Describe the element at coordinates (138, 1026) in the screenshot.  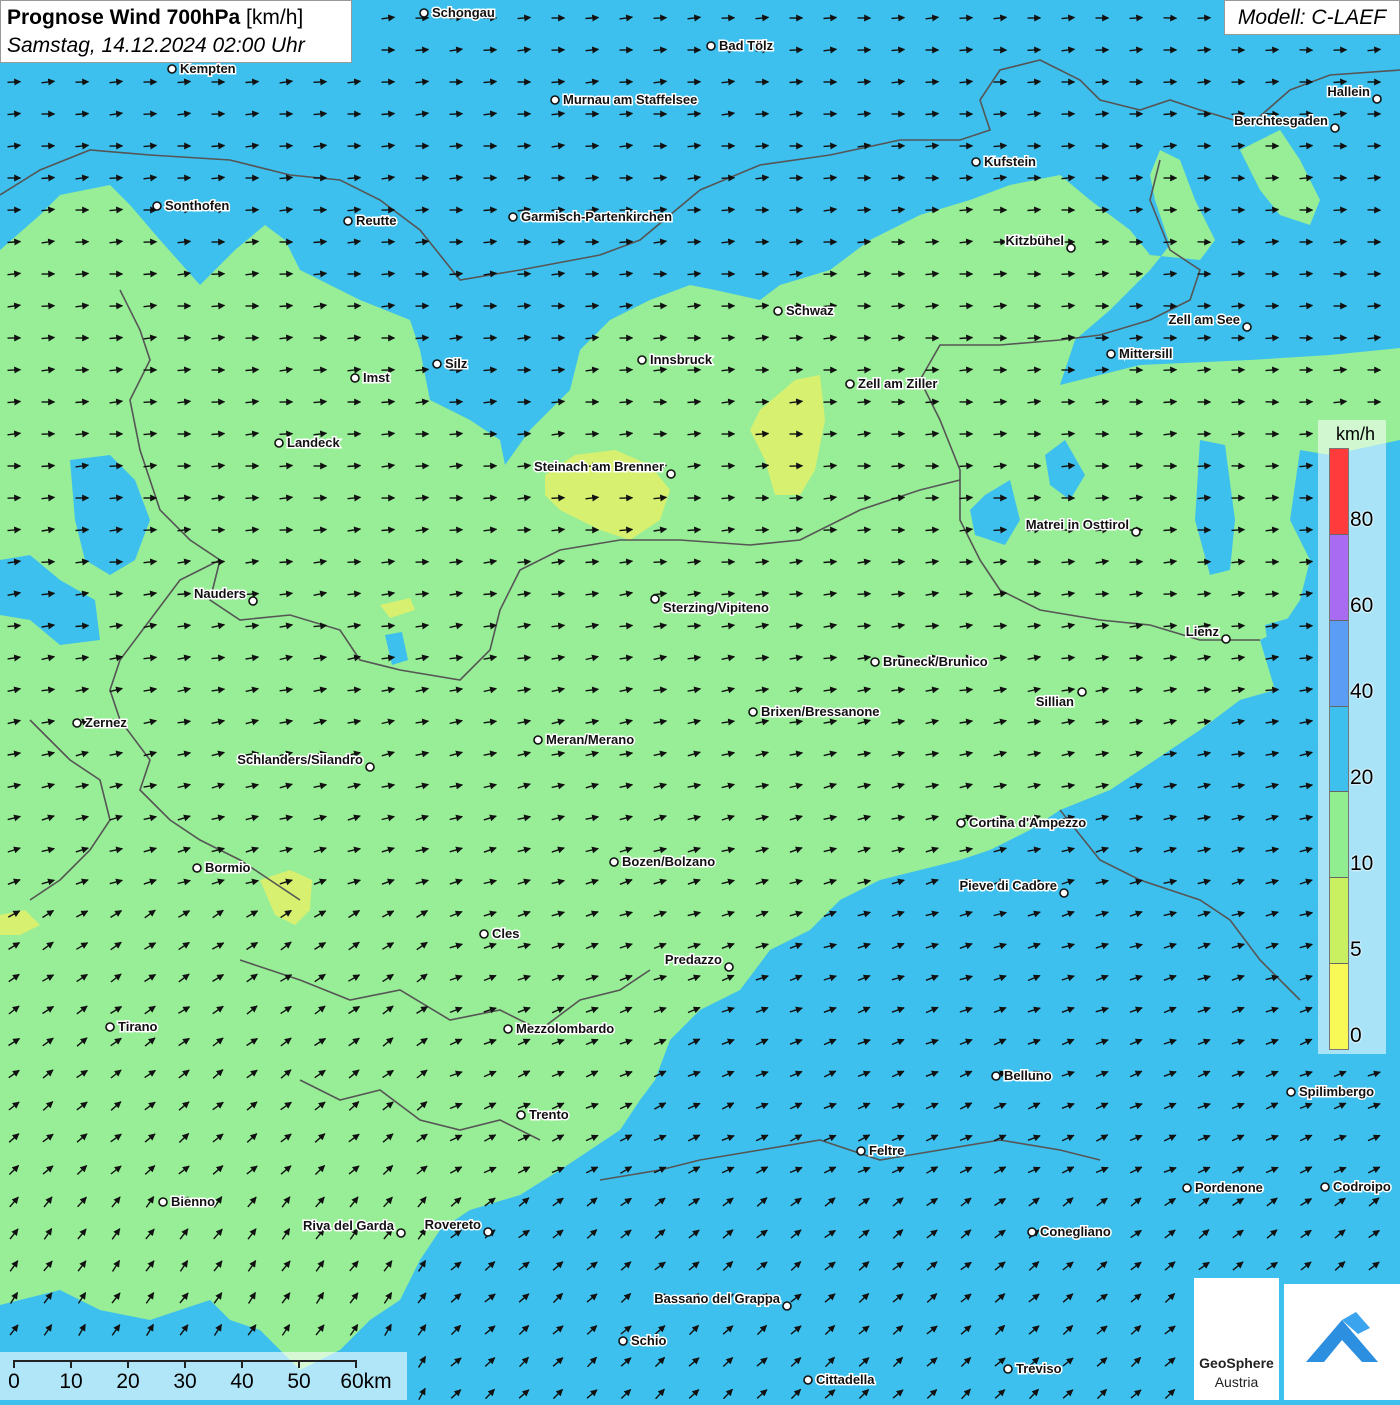
I see `city-label: Tirano` at that location.